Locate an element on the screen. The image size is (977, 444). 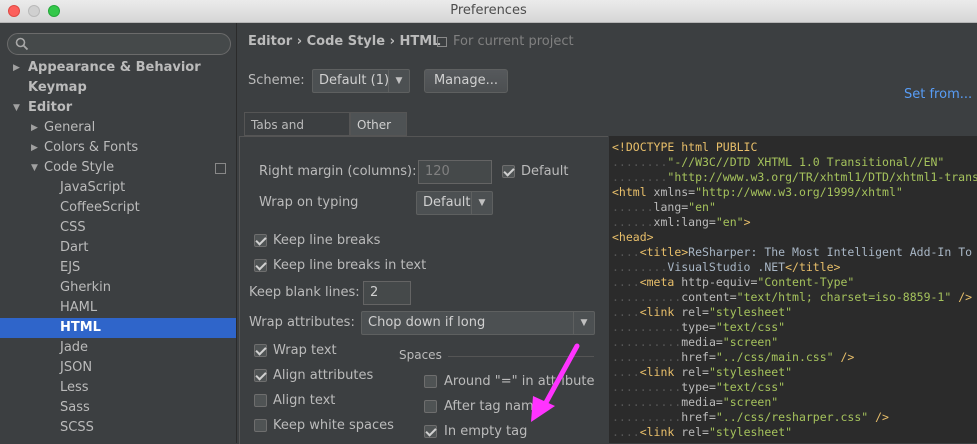
sidebar-item-keymap: Keymap is located at coordinates (118, 88).